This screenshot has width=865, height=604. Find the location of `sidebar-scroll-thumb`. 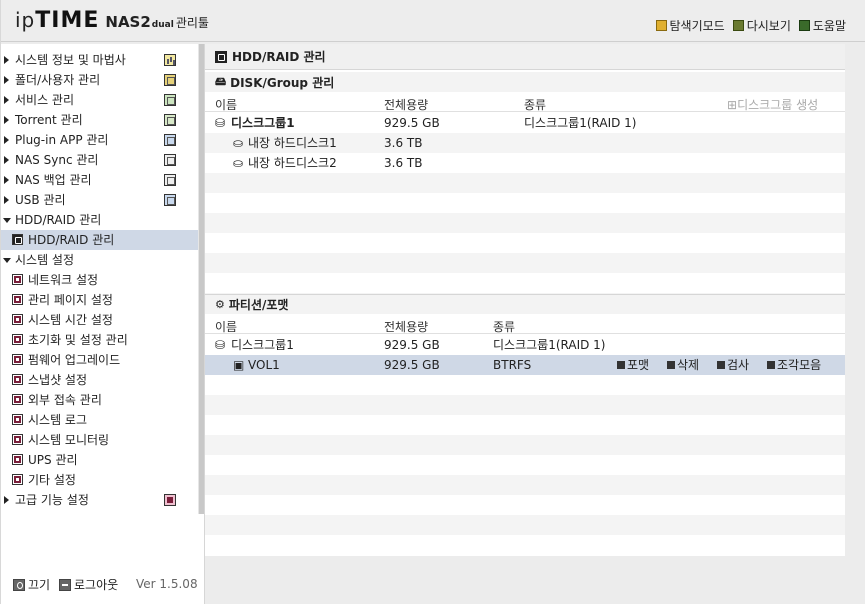

sidebar-scroll-thumb is located at coordinates (201, 279).